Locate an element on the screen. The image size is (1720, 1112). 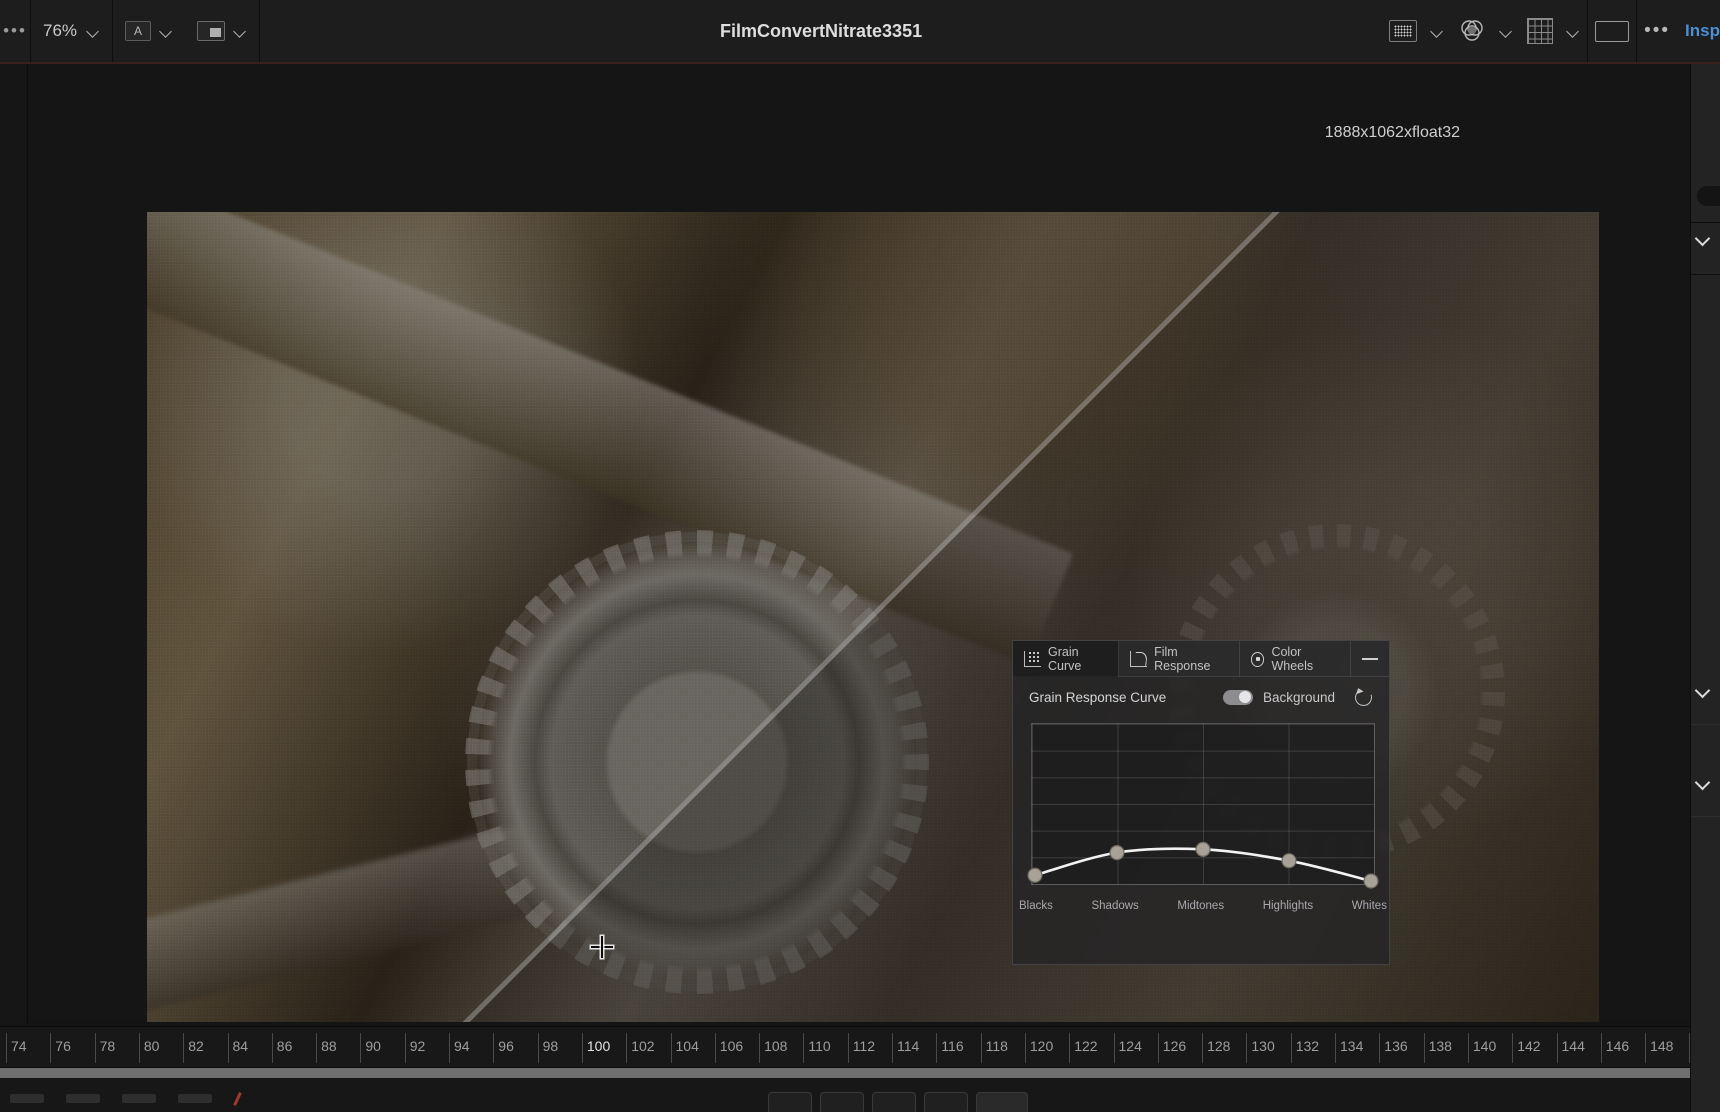
axis-label-midtones: Midtones is located at coordinates (1201, 906).